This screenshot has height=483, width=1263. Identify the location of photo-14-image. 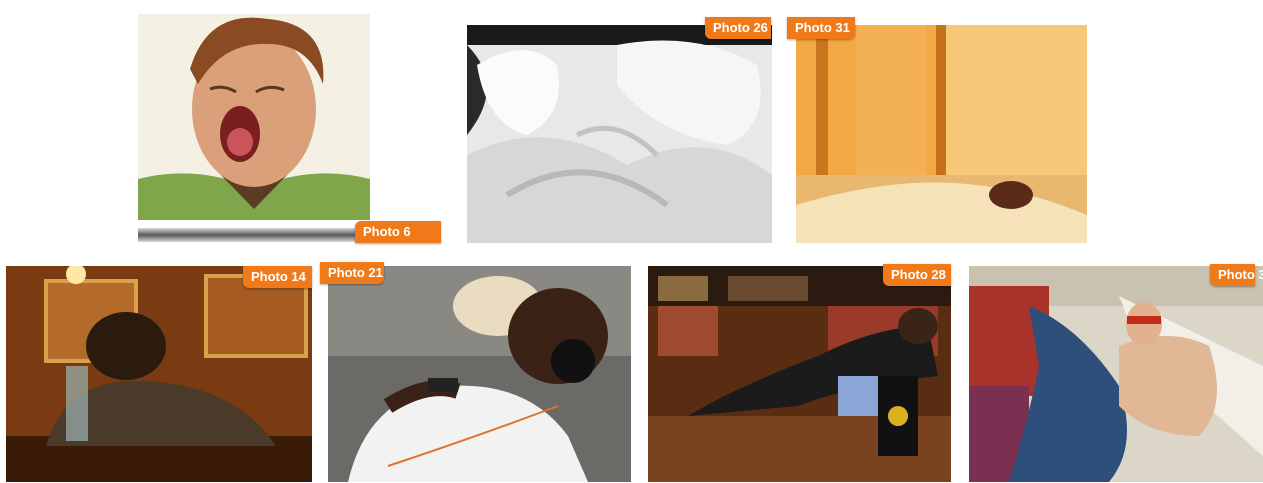
(159, 374).